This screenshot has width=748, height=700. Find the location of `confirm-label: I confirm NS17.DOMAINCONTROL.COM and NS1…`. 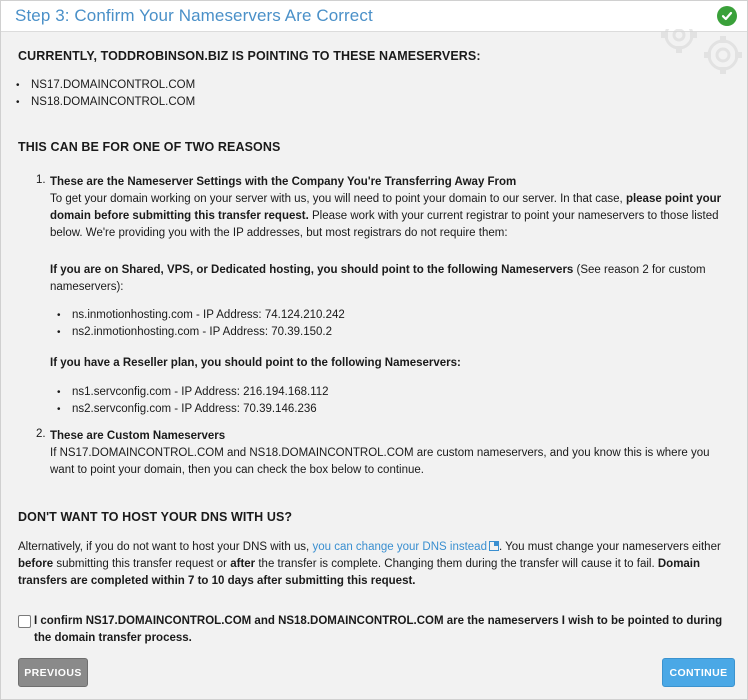

confirm-label: I confirm NS17.DOMAINCONTROL.COM and NS1… is located at coordinates (378, 629).